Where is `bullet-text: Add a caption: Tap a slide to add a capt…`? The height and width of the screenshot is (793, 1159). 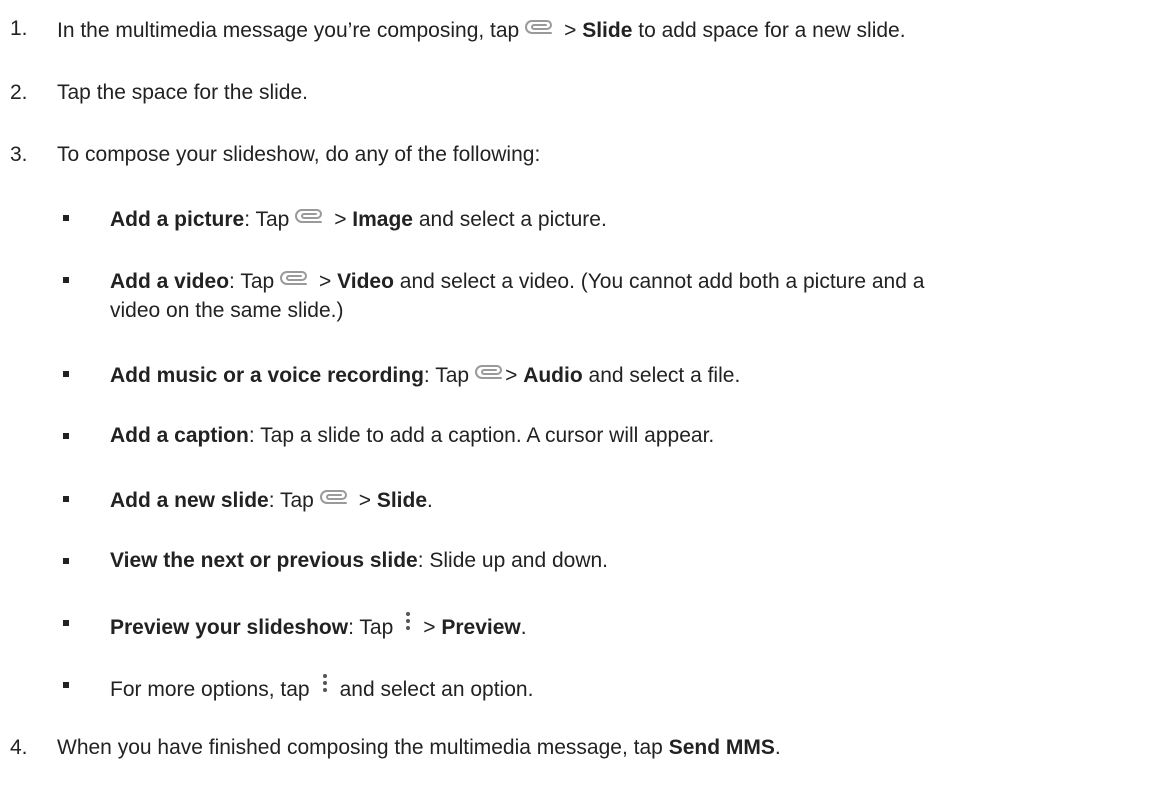
bullet-text: Add a caption: Tap a slide to add a capt… is located at coordinates (412, 435).